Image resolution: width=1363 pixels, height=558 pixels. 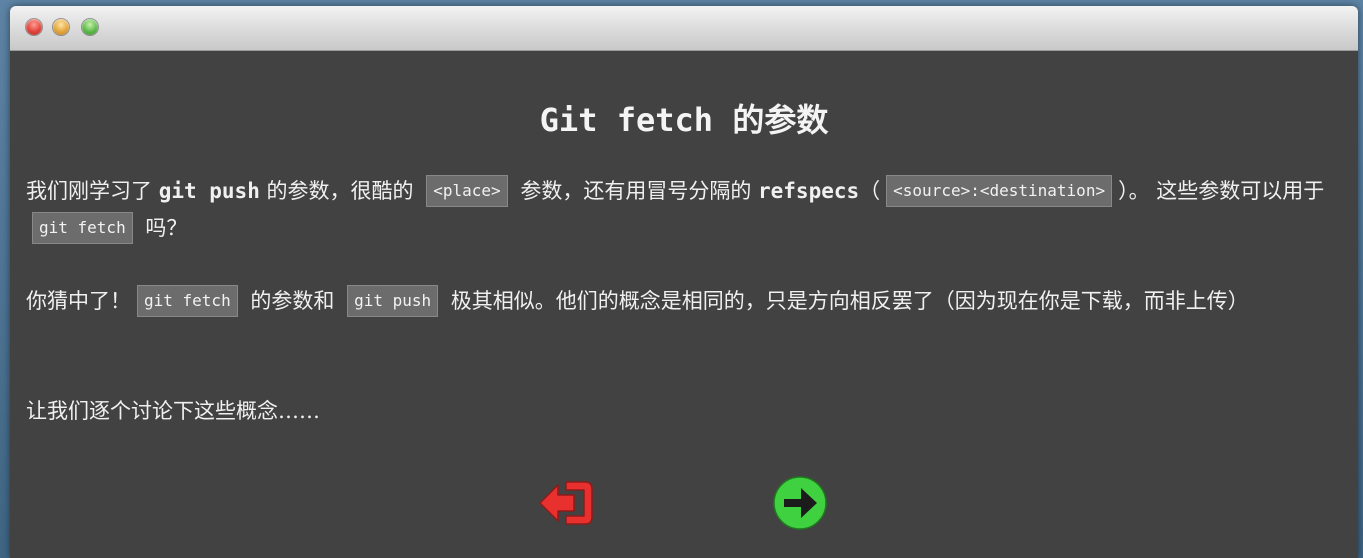 I want to click on code-place: <place>, so click(x=467, y=190).